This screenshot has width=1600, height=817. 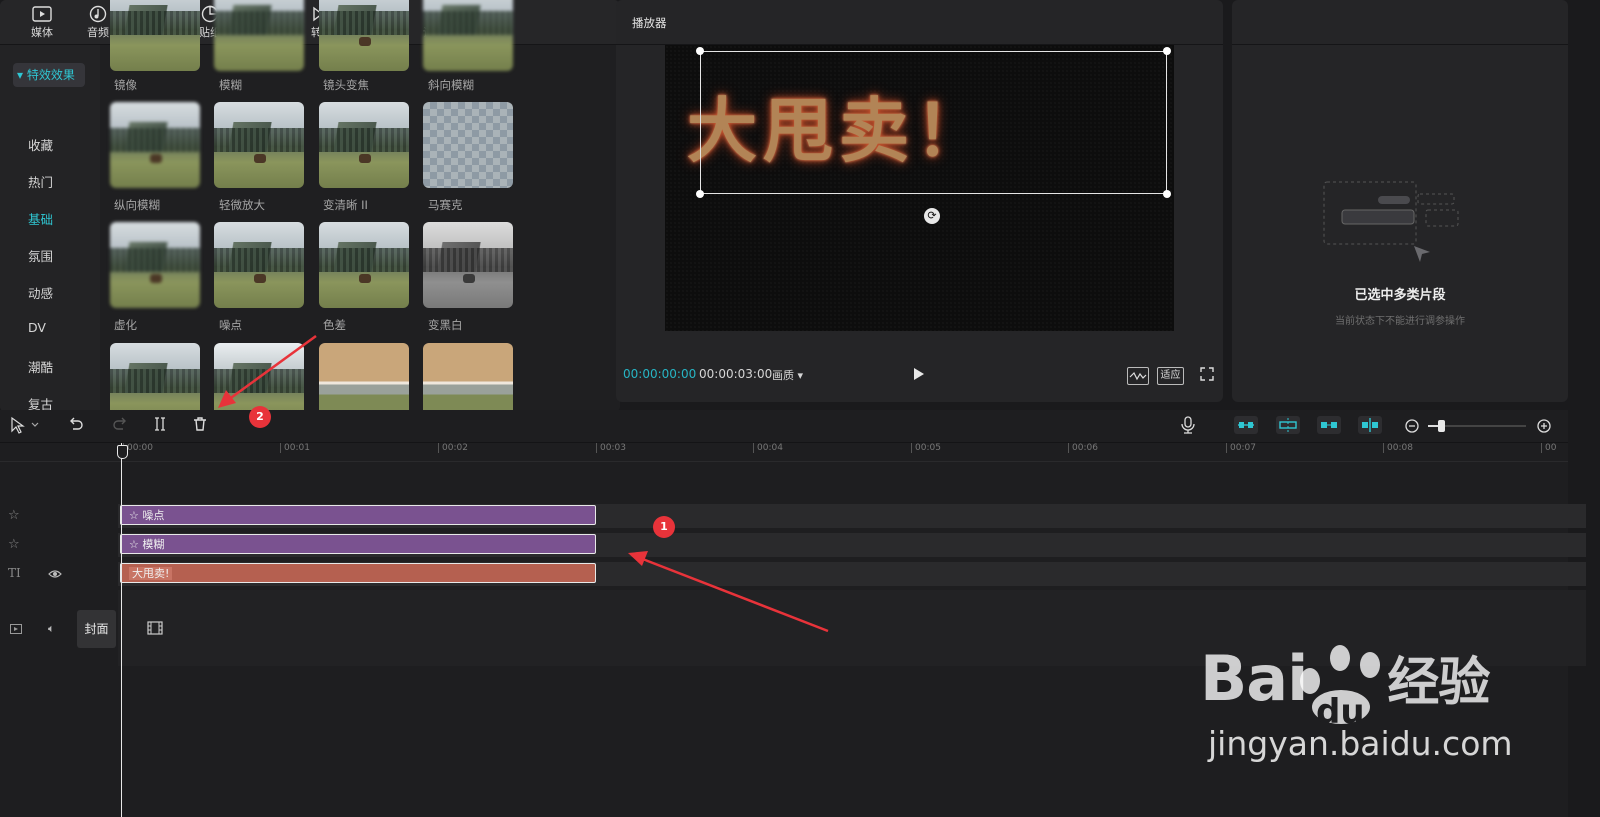 I want to click on annotation-badge-1: 1, so click(x=664, y=527).